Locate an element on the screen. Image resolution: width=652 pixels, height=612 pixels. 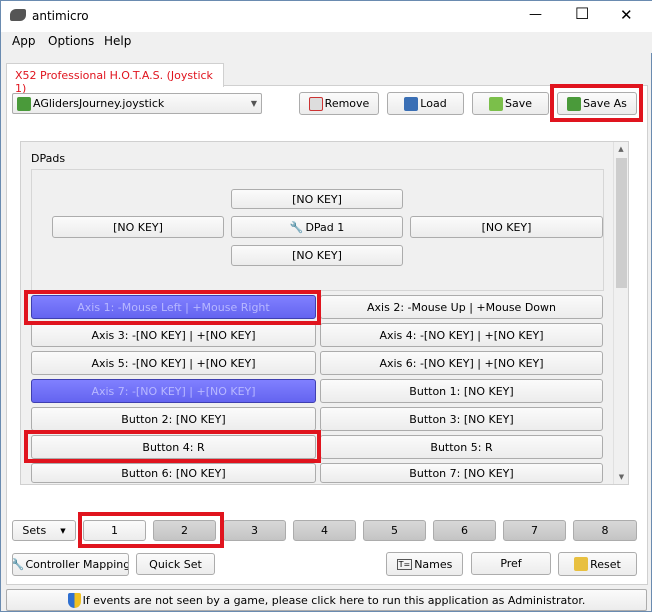
mapping-button: Axis 2: -Mouse Up | +Mouse Down is located at coordinates (461, 307).